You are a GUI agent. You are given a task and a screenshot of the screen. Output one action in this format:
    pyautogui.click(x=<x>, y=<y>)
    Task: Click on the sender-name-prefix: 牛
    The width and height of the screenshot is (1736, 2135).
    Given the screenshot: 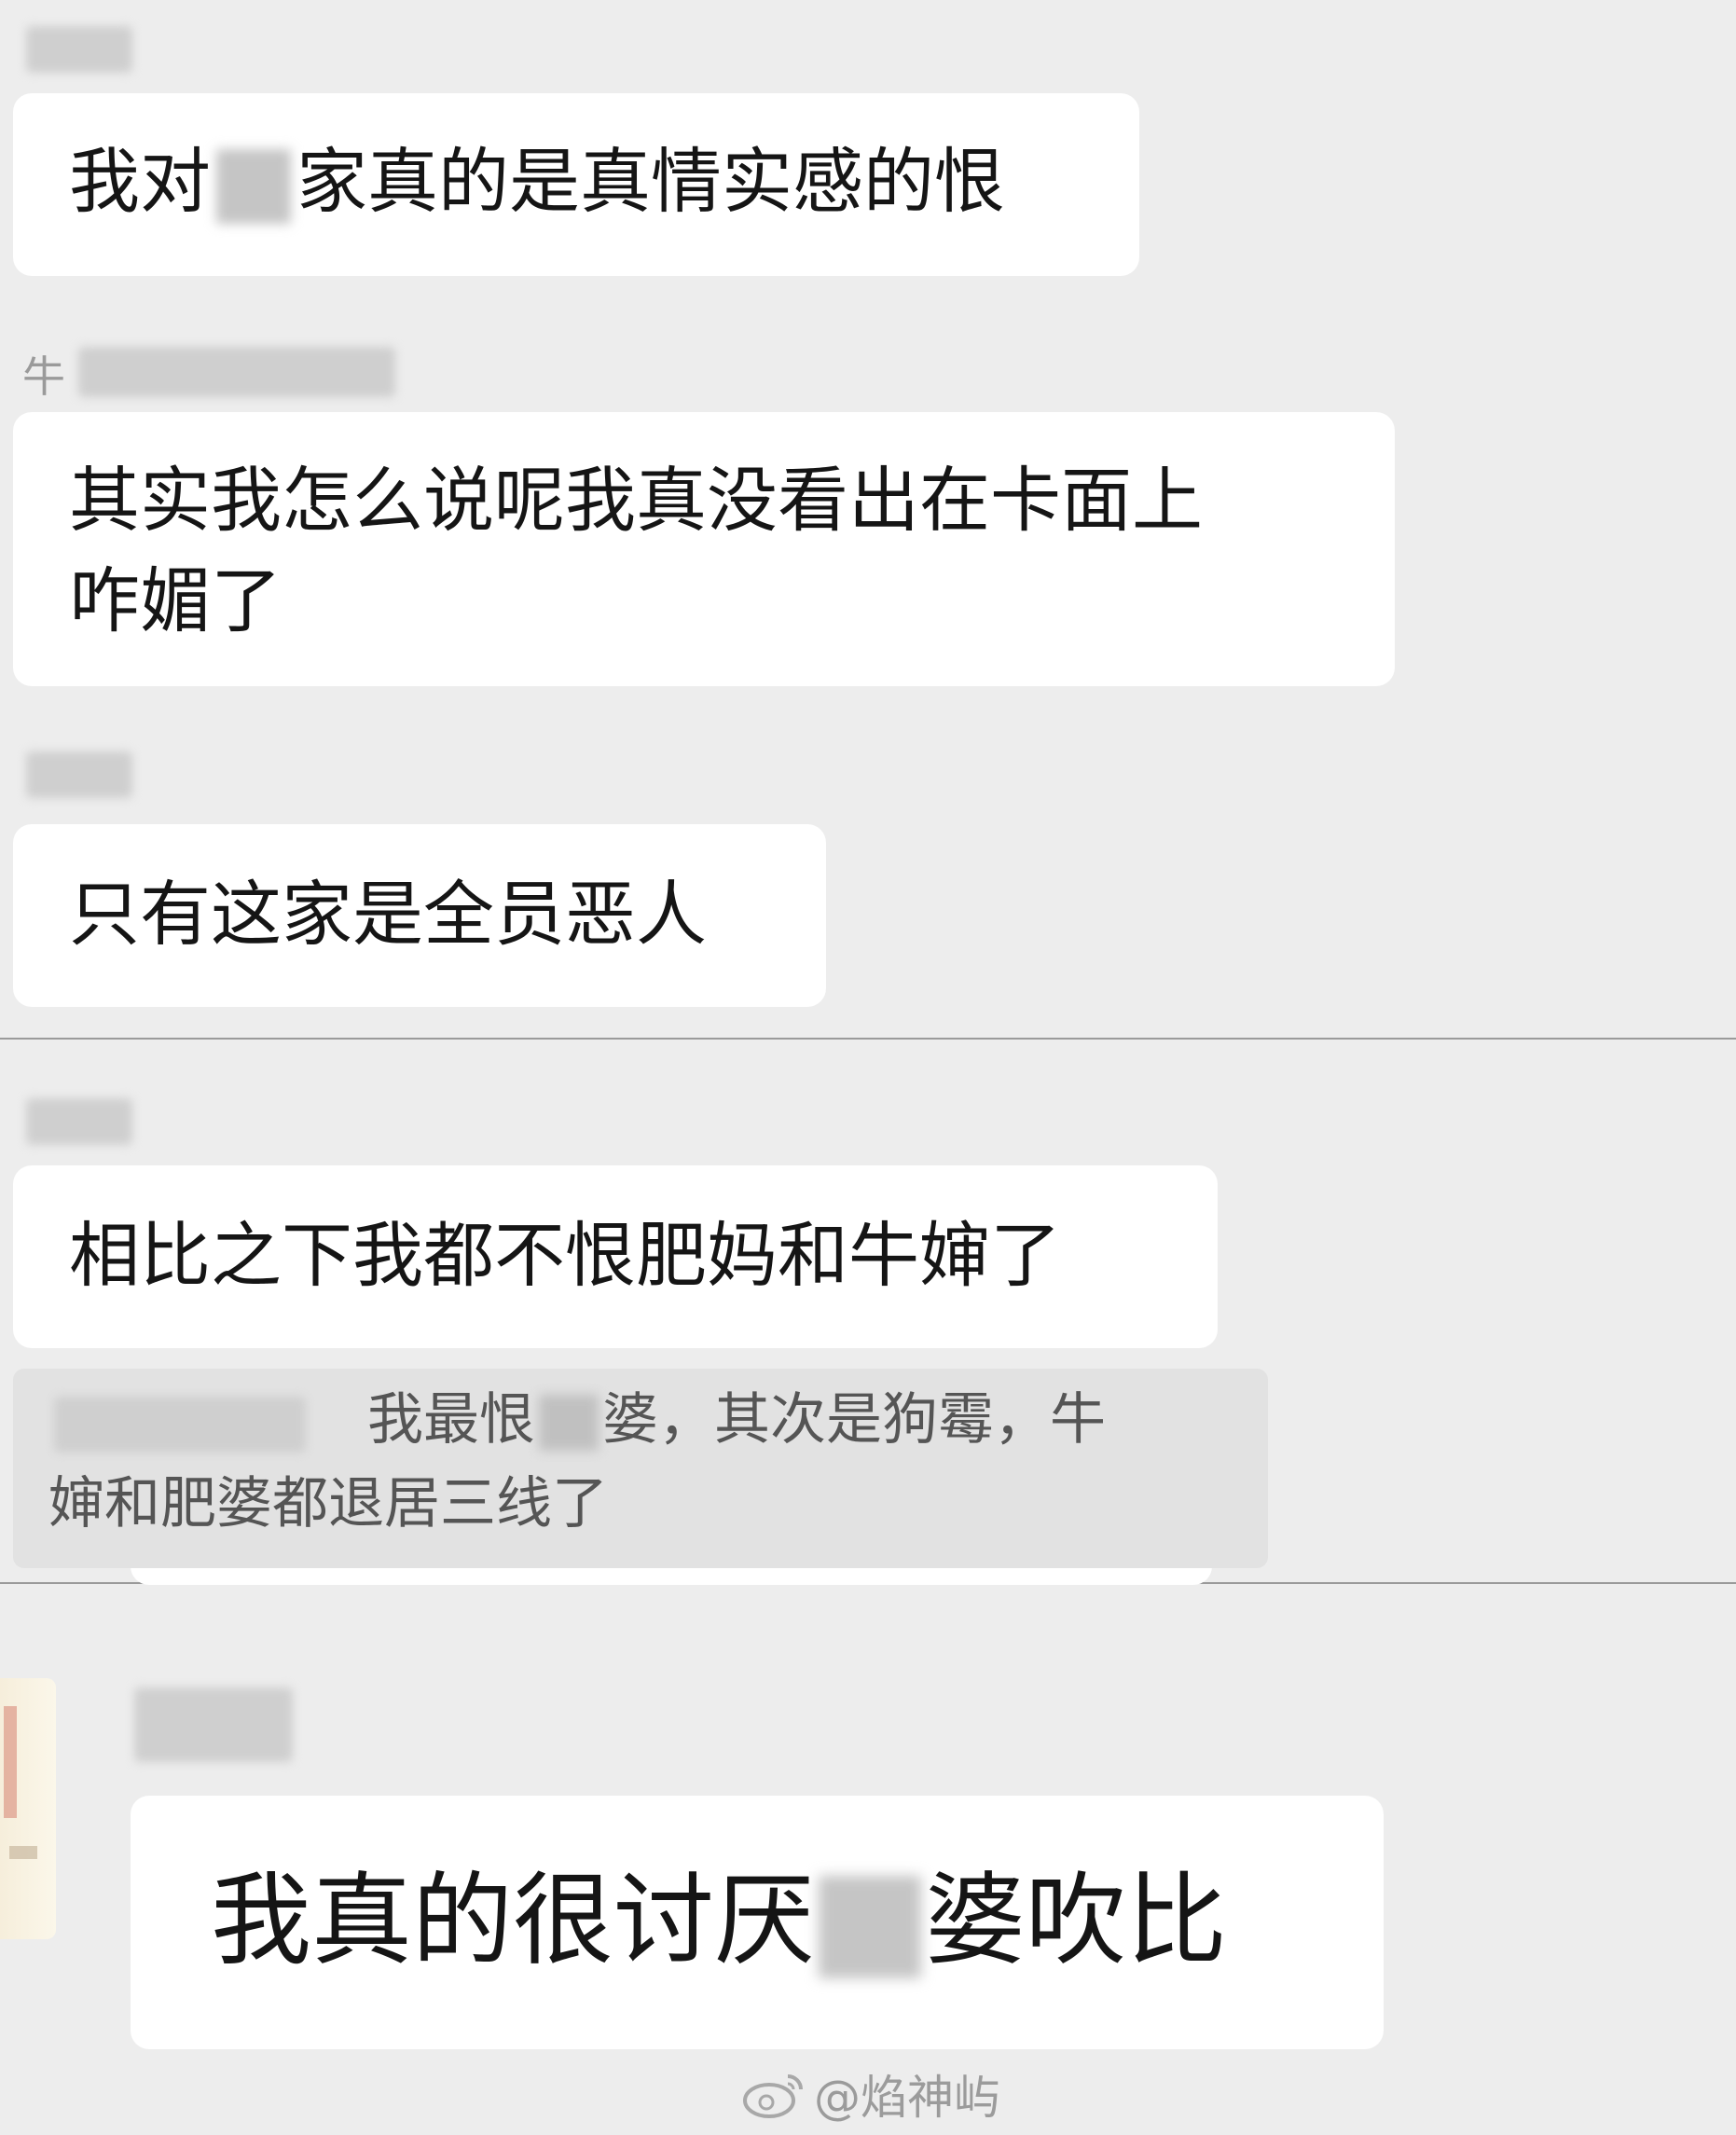 What is the action you would take?
    pyautogui.click(x=43, y=376)
    